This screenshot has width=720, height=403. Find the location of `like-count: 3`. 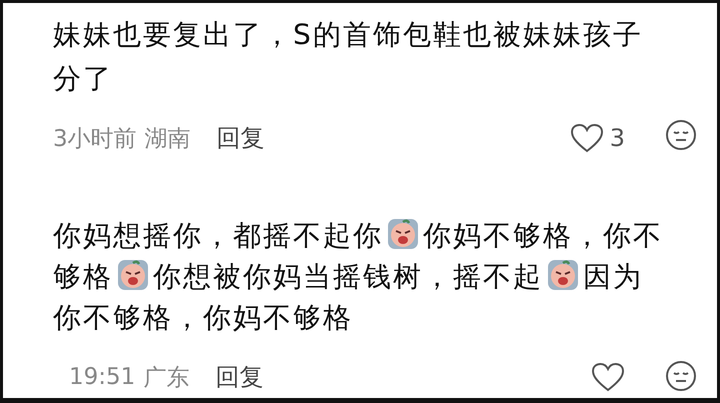

like-count: 3 is located at coordinates (617, 138).